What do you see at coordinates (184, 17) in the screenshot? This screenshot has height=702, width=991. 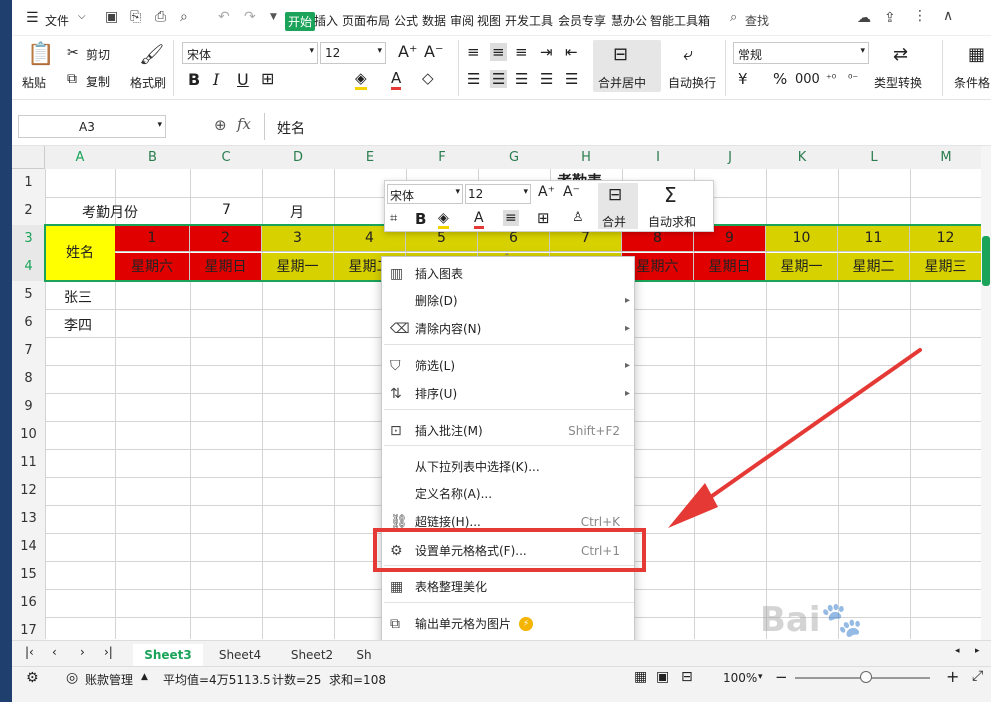 I see `preview-icon: ⌕` at bounding box center [184, 17].